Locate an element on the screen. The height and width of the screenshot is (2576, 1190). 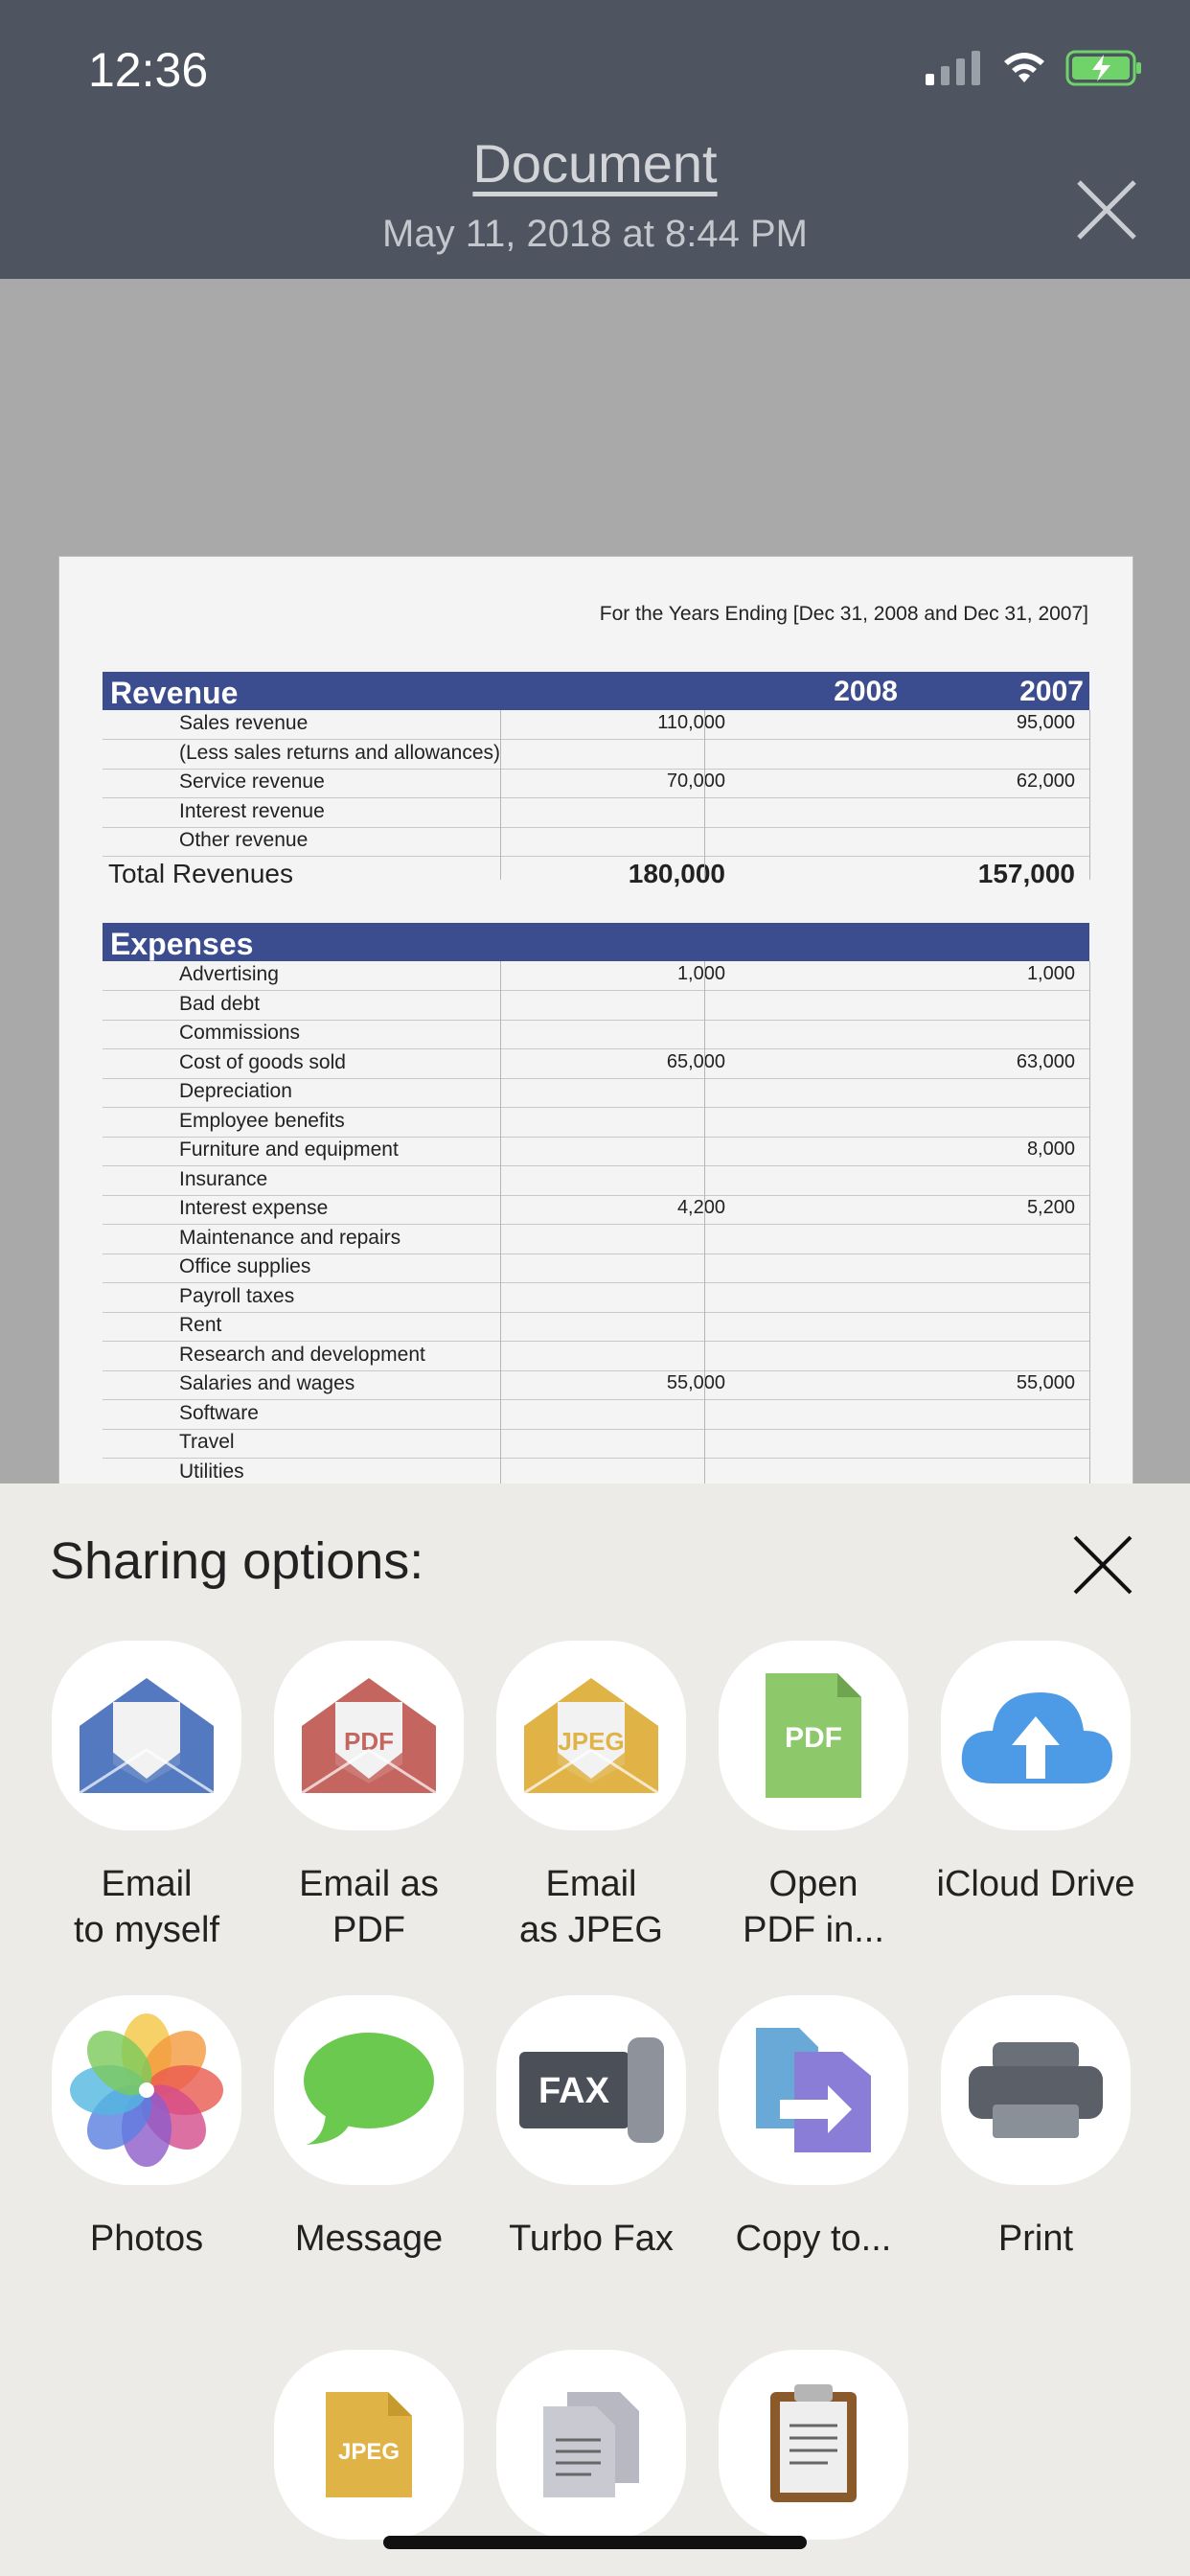
status-icons is located at coordinates (1035, 68).